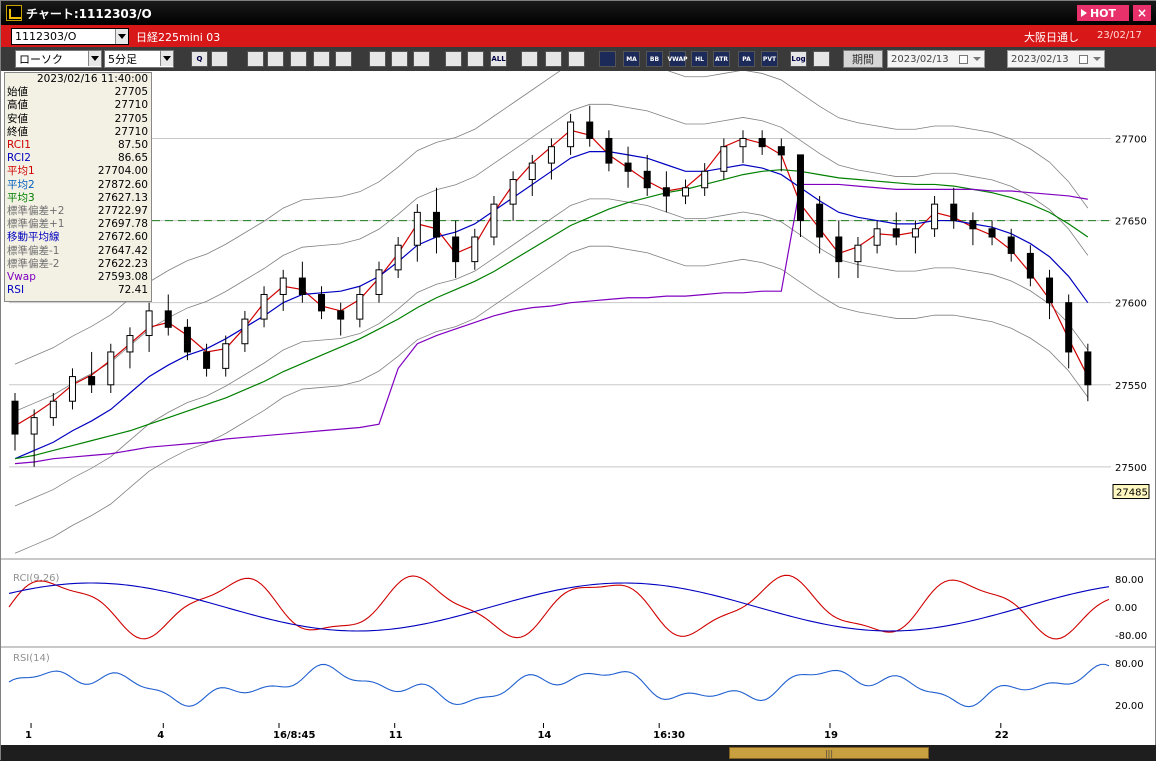  Describe the element at coordinates (46, 36) in the screenshot. I see `symbol-value: 1112303/O` at that location.